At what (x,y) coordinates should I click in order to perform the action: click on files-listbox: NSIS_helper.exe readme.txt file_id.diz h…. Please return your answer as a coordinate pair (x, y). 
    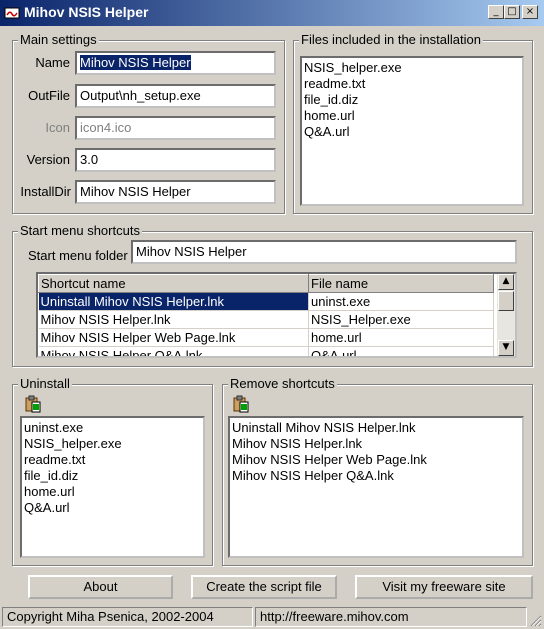
    Looking at the image, I should click on (412, 131).